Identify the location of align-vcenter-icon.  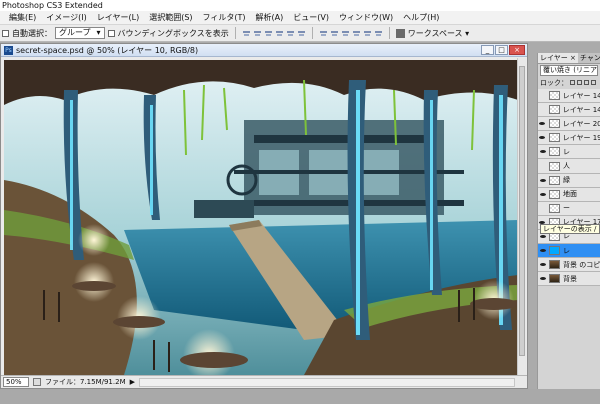
(257, 33).